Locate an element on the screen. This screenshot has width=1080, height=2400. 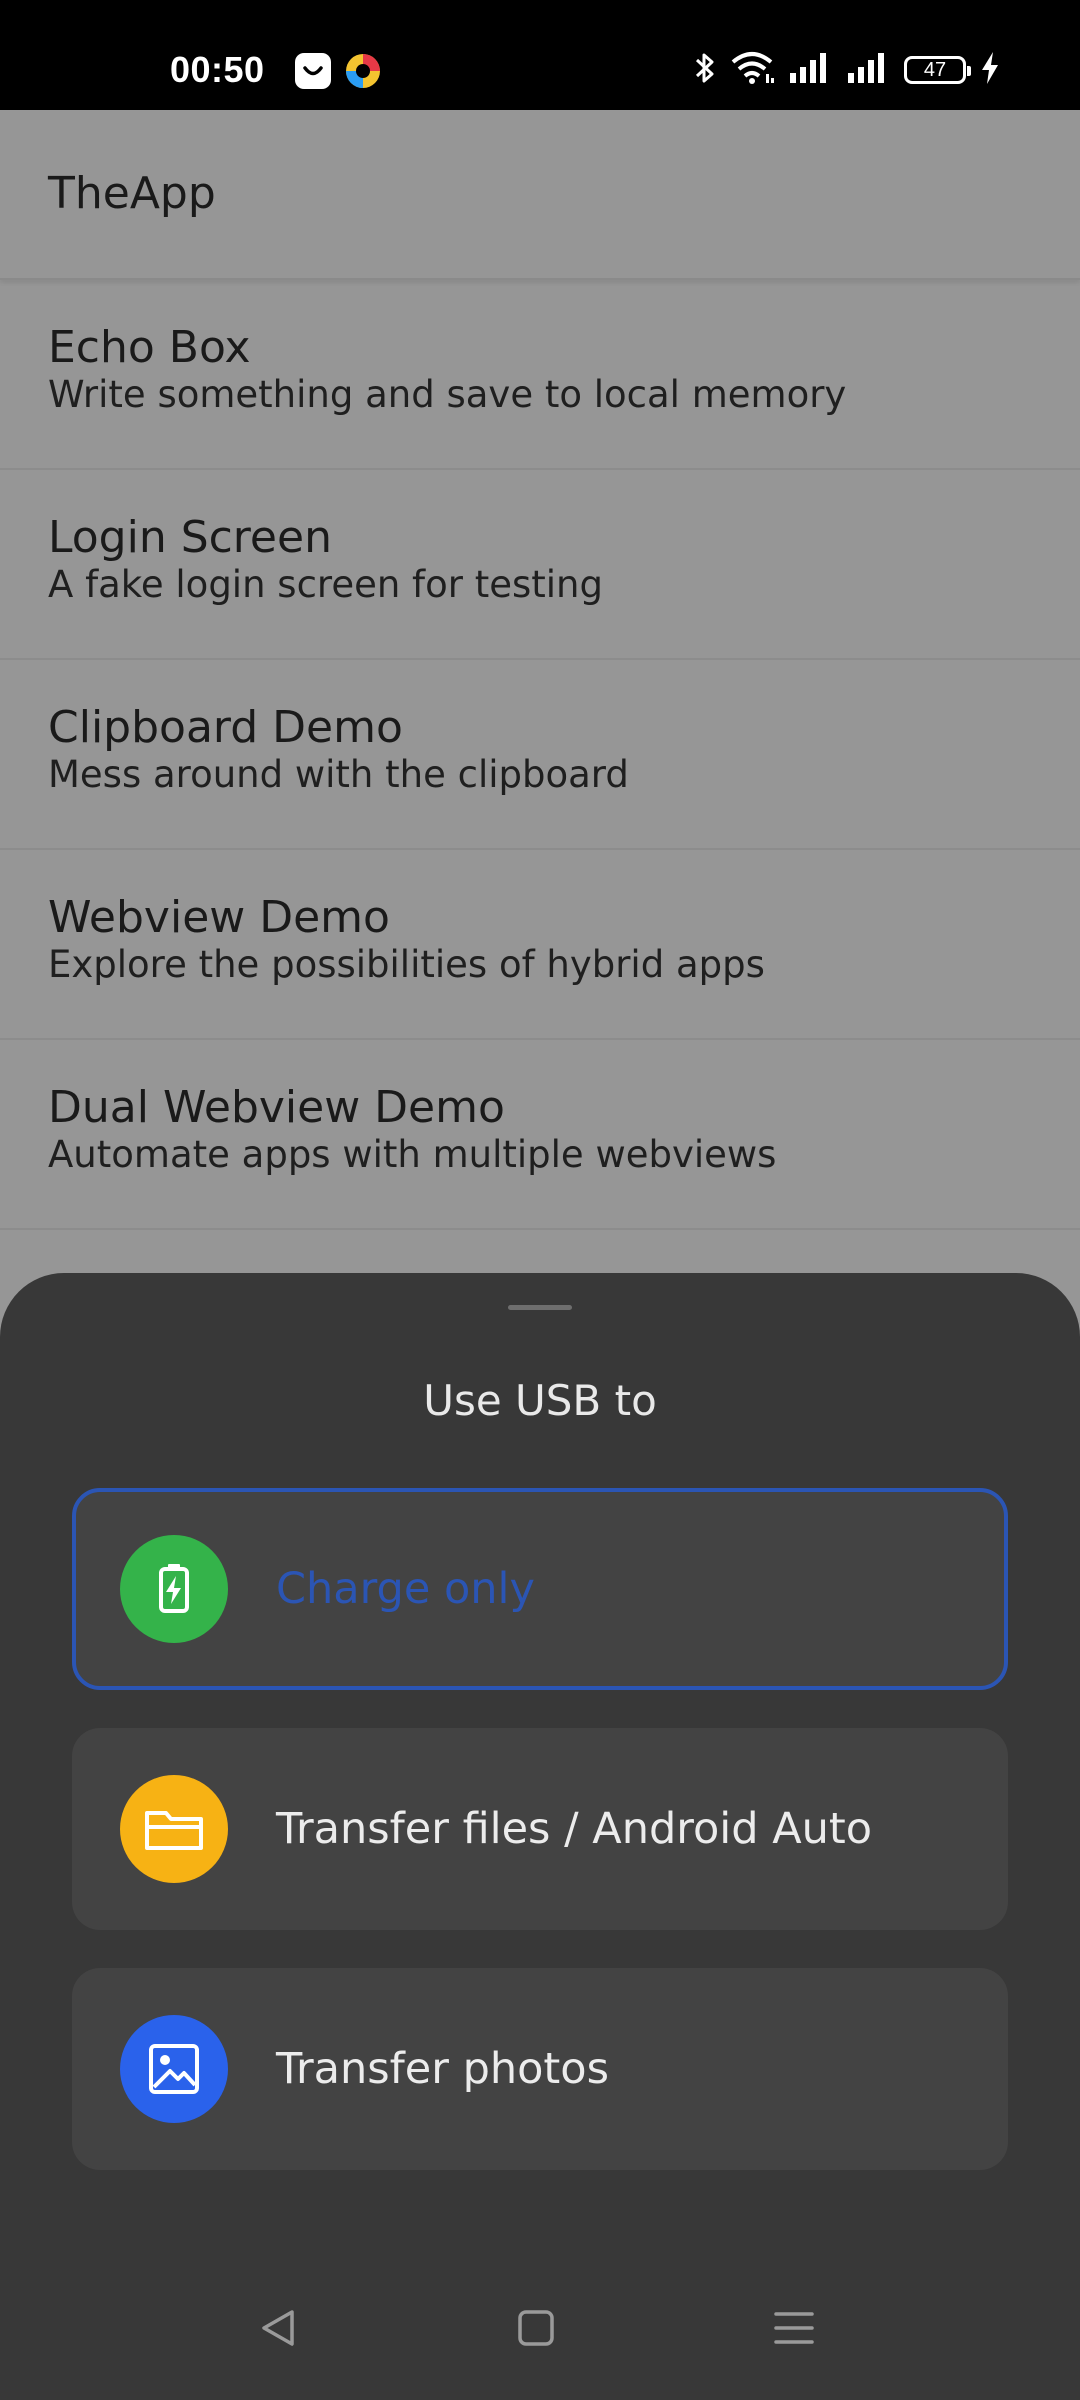
list-item-subtitle: Write something and save to local memory is located at coordinates (447, 394).